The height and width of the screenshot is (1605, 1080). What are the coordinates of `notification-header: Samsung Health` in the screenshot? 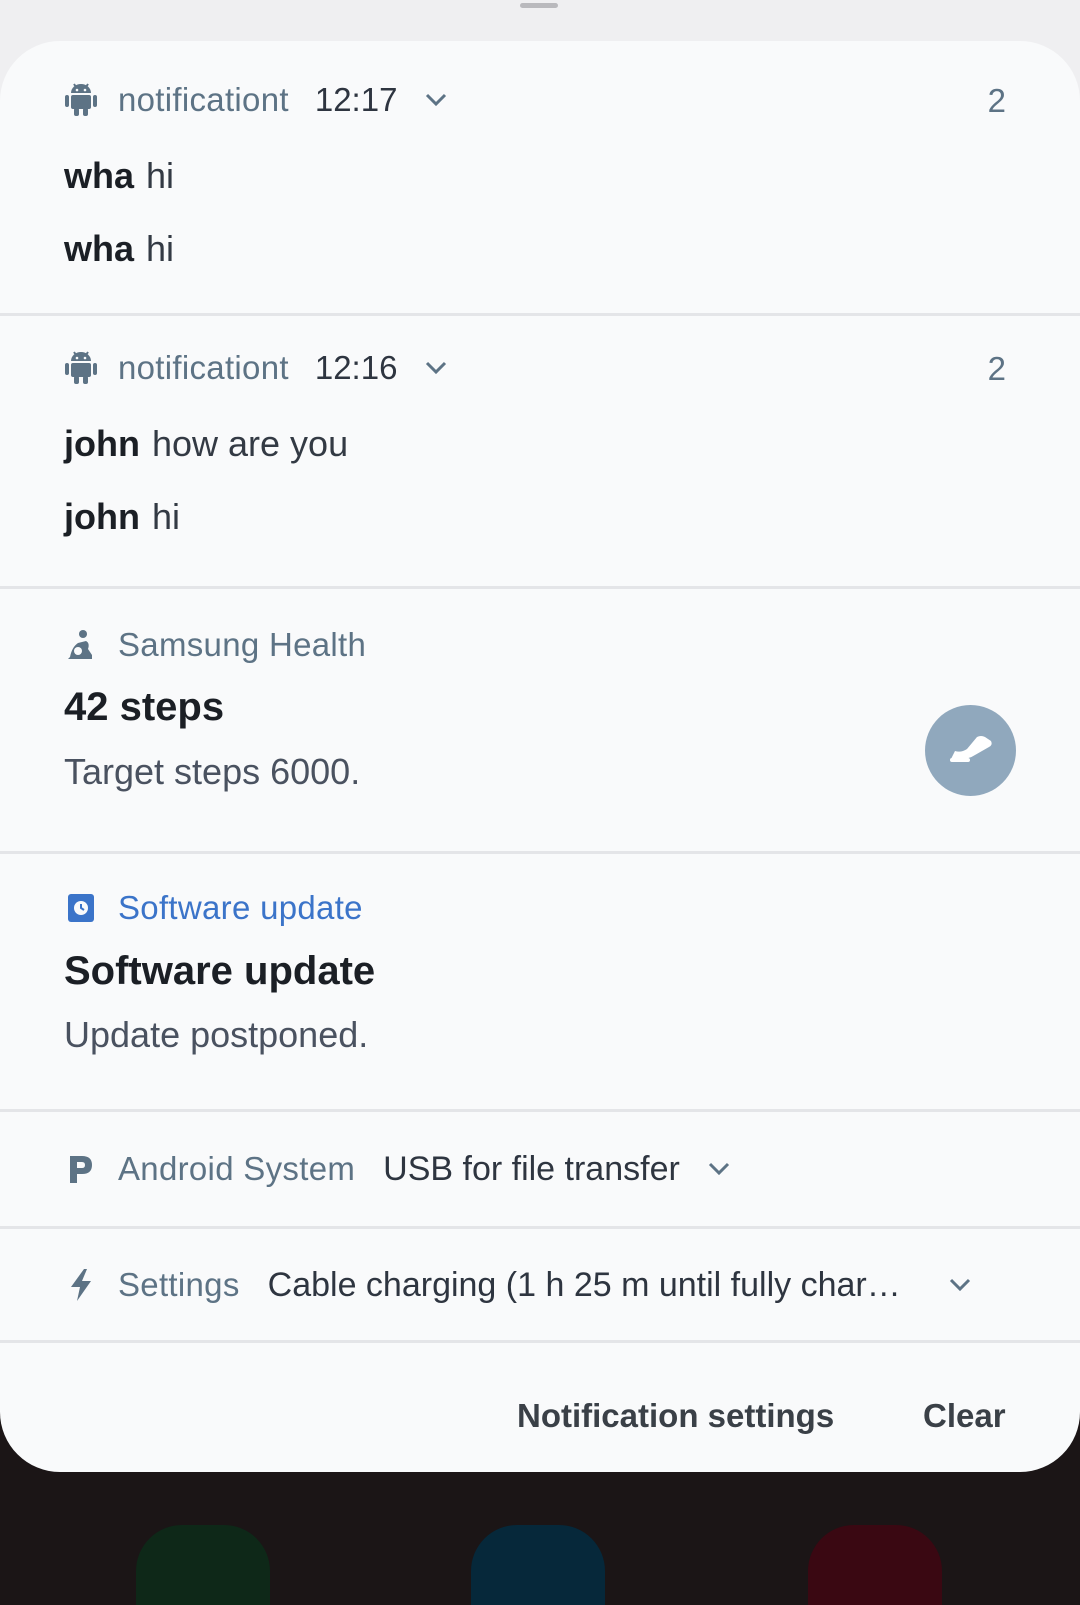 It's located at (215, 645).